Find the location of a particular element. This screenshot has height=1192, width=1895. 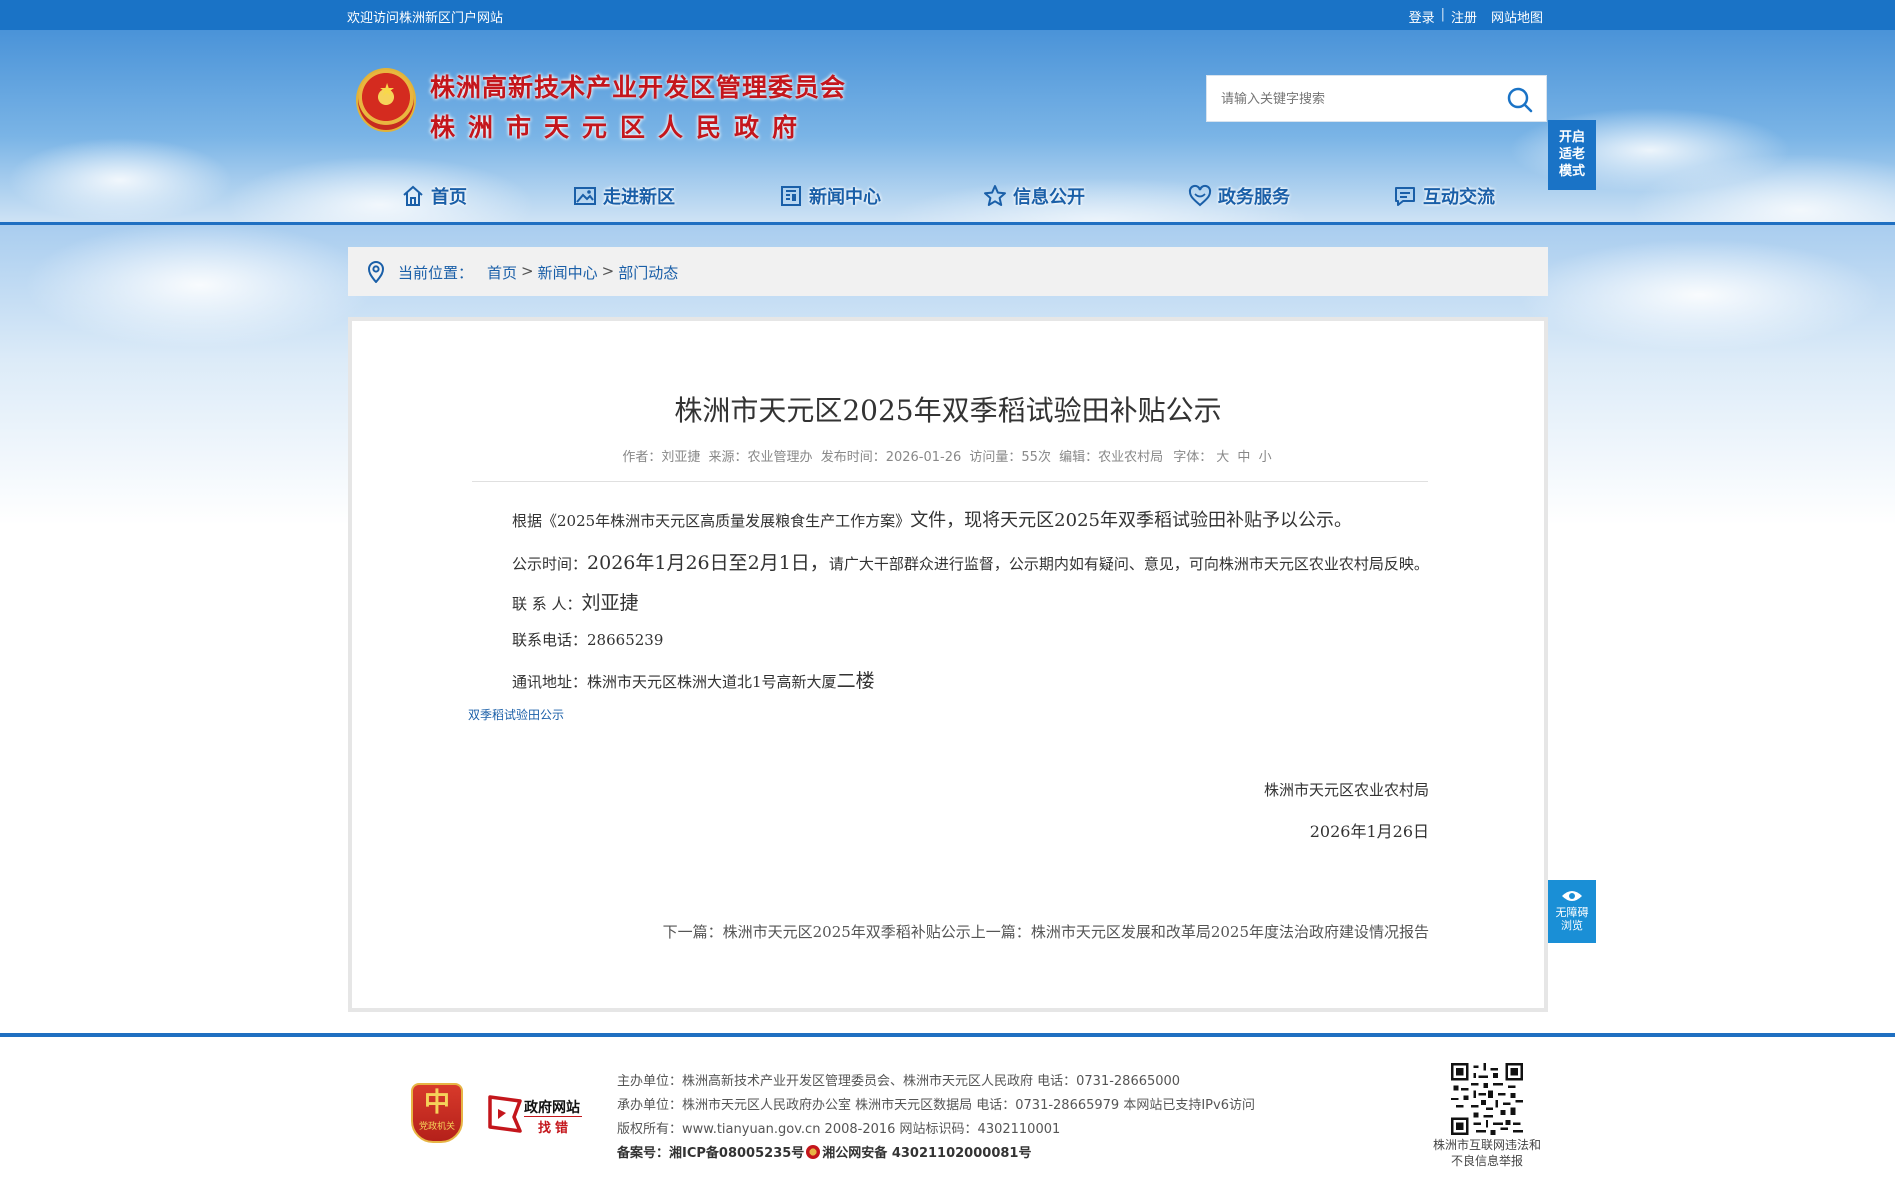

star-icon is located at coordinates (995, 195).